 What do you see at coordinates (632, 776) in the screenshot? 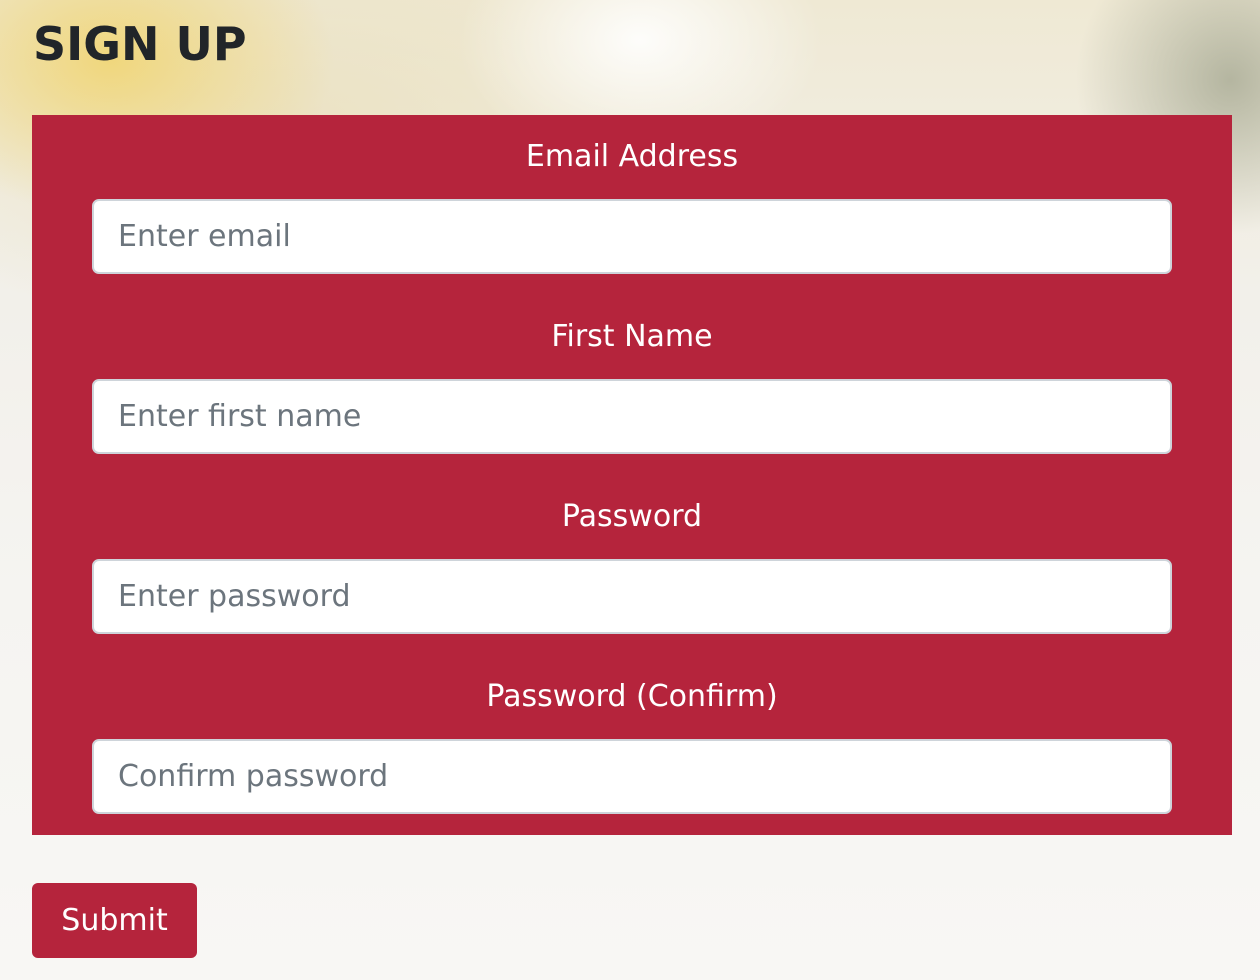
I see `confirm-password-field` at bounding box center [632, 776].